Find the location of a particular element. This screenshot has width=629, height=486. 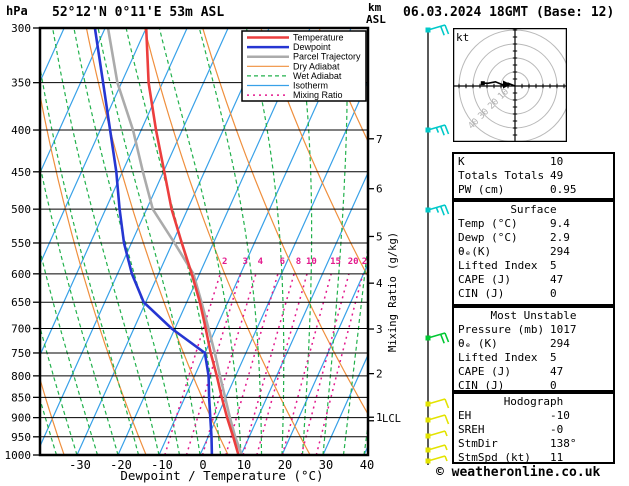

stat-value: 1017 is located at coordinates (563, 329).